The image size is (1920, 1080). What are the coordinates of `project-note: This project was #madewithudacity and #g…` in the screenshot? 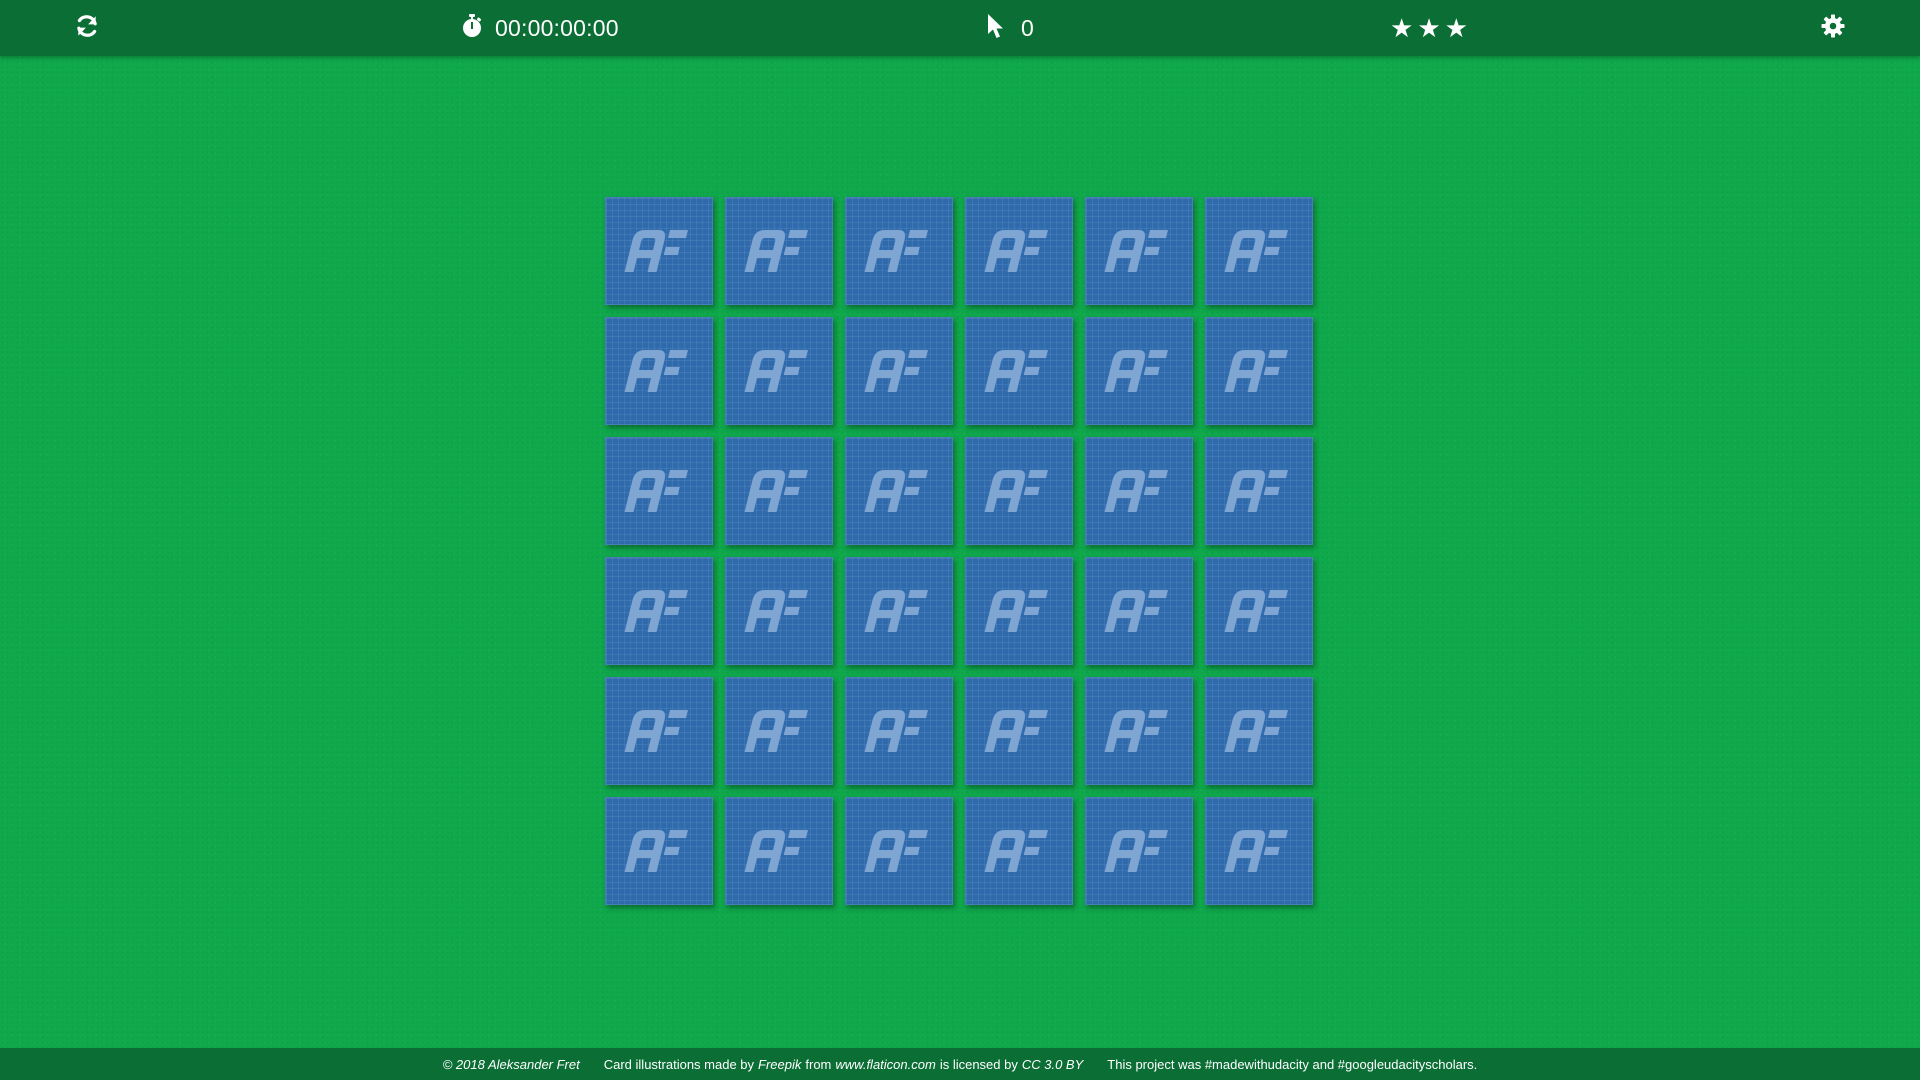 It's located at (1292, 1064).